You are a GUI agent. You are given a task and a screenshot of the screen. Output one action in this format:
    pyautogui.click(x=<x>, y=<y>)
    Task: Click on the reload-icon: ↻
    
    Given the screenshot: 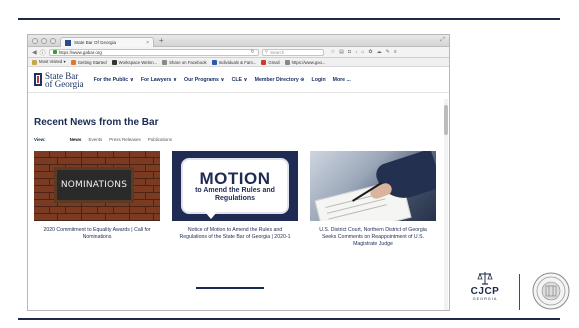 What is the action you would take?
    pyautogui.click(x=252, y=52)
    